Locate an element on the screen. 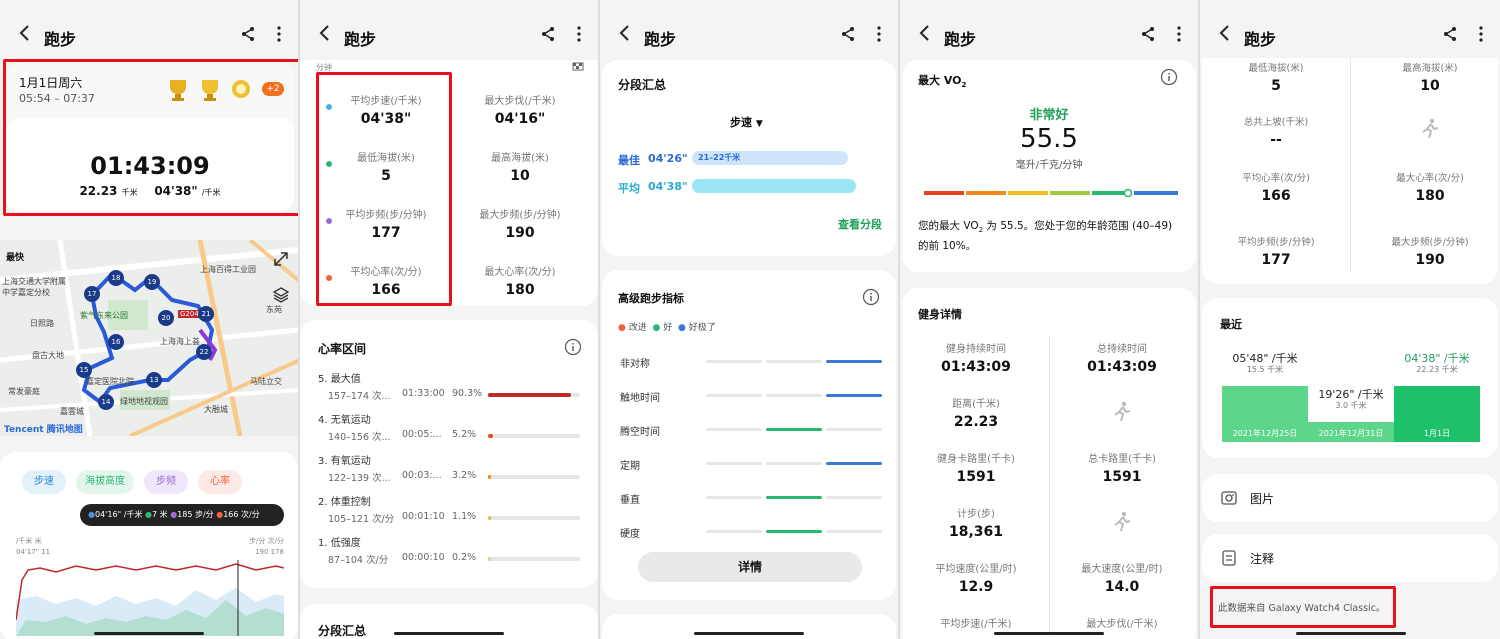 This screenshot has height=639, width=1500. notes-icon is located at coordinates (1229, 558).